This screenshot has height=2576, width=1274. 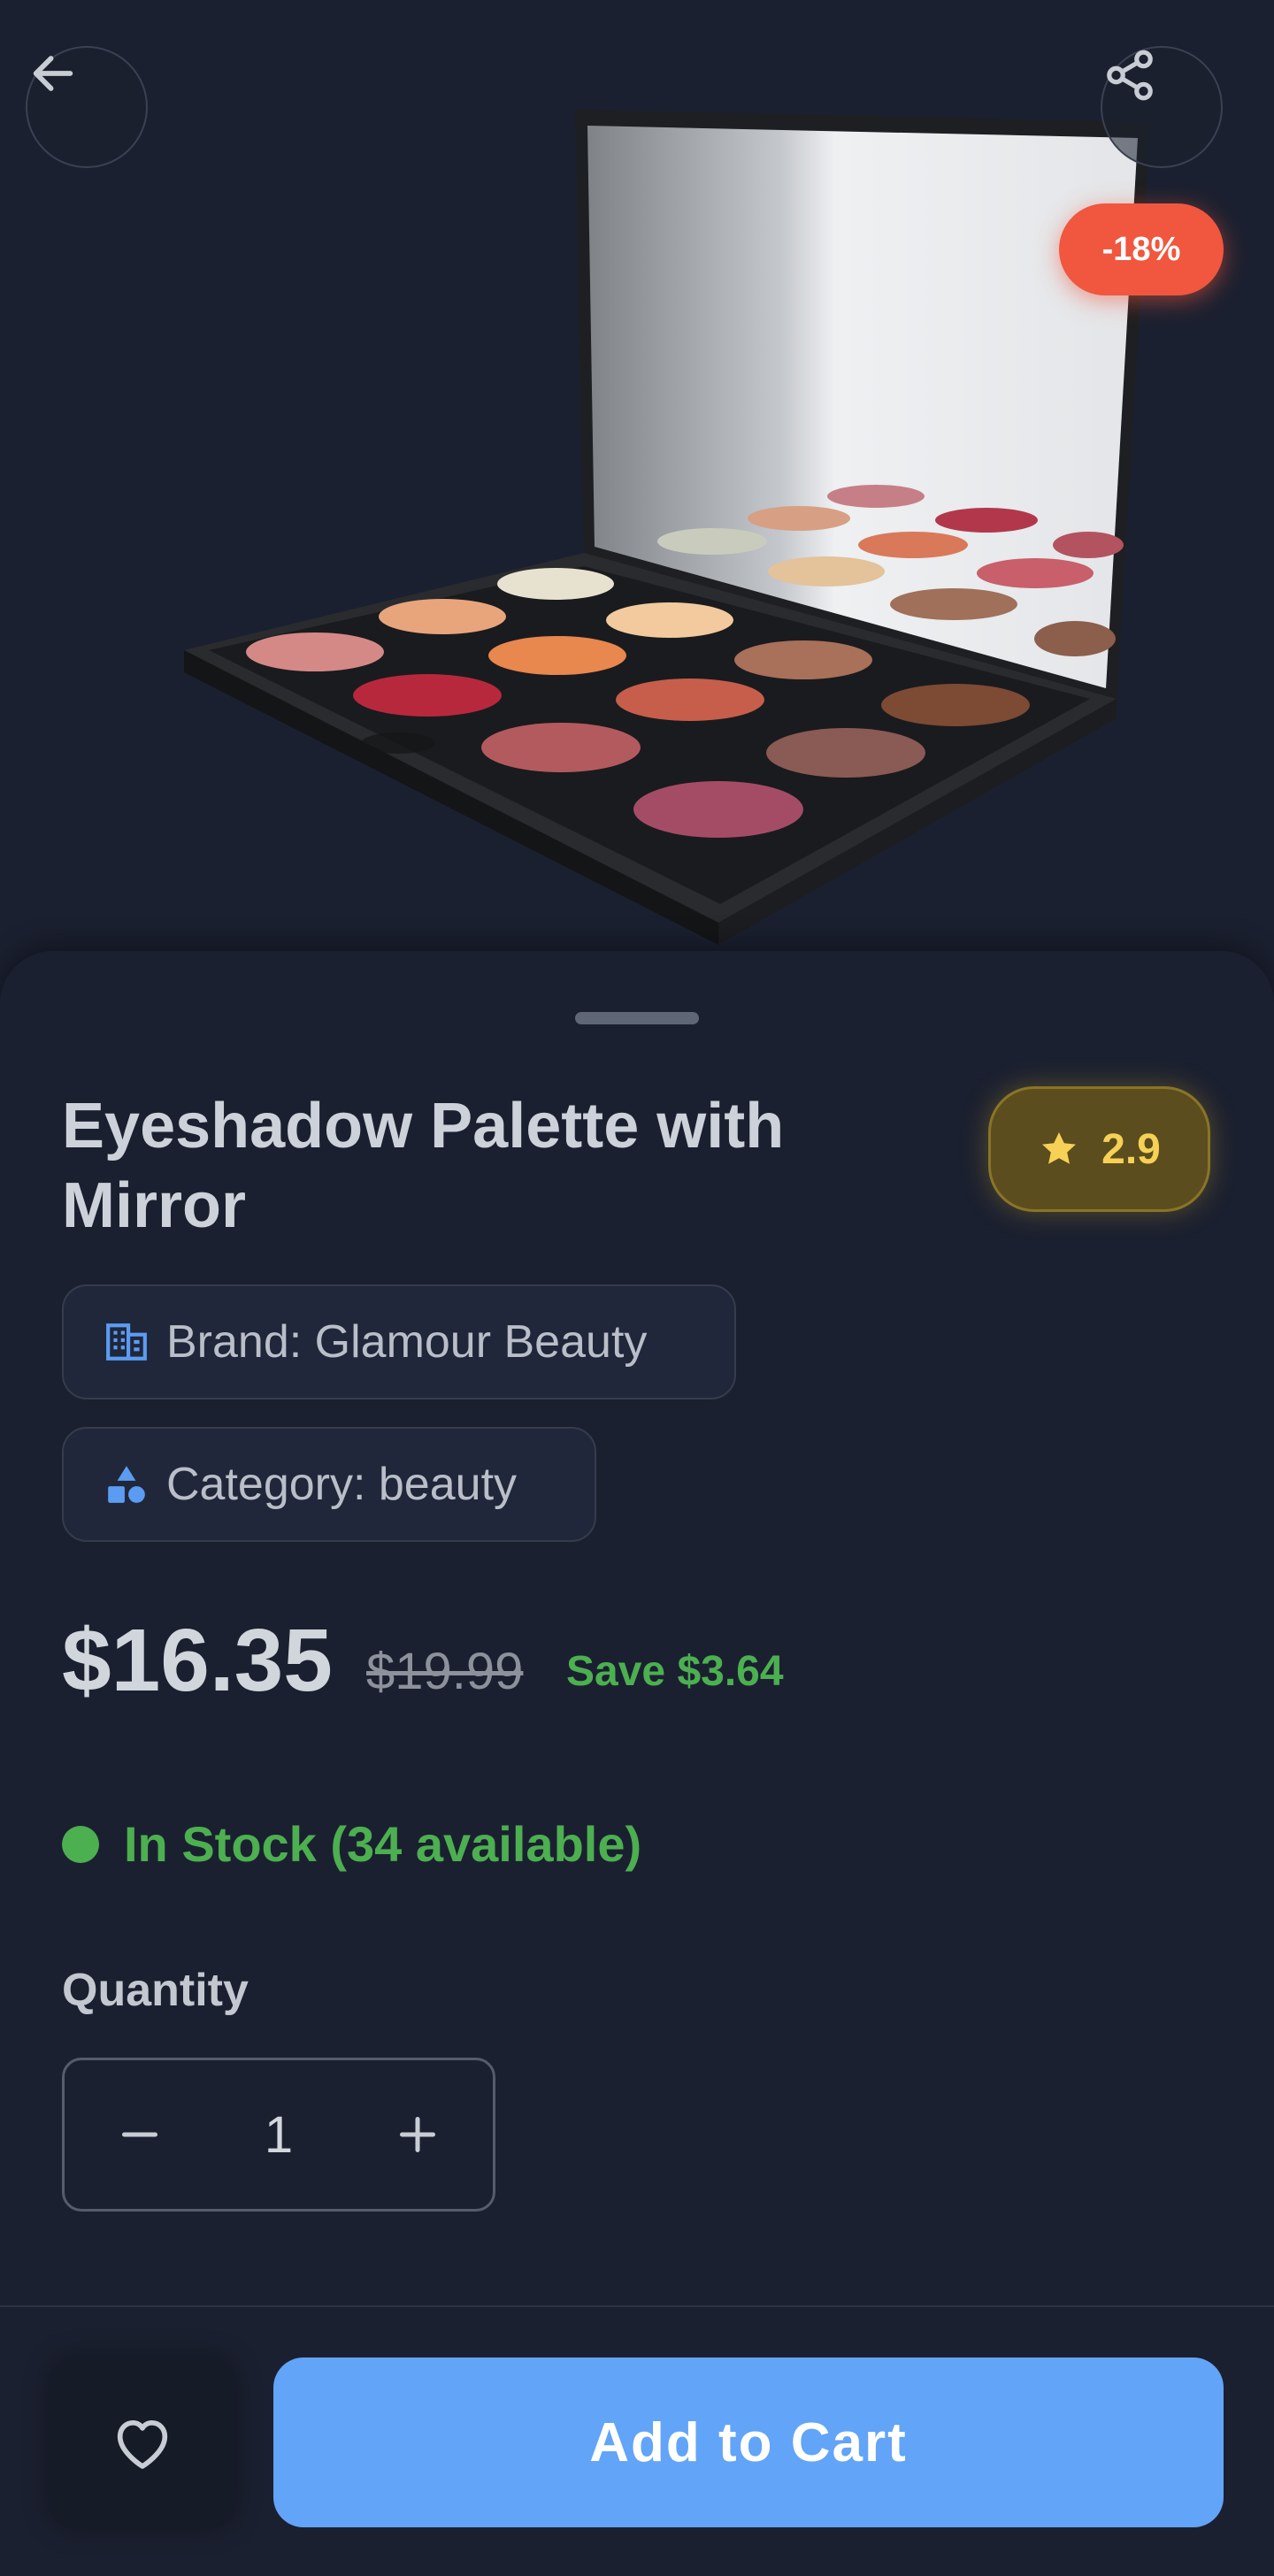 What do you see at coordinates (342, 1484) in the screenshot?
I see `category-text: Category: beauty` at bounding box center [342, 1484].